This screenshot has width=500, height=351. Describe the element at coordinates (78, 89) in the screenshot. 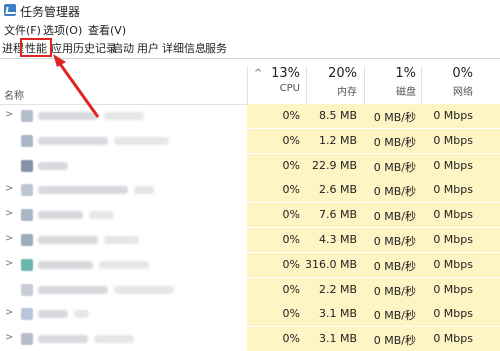

I see `arrow-shaft` at that location.